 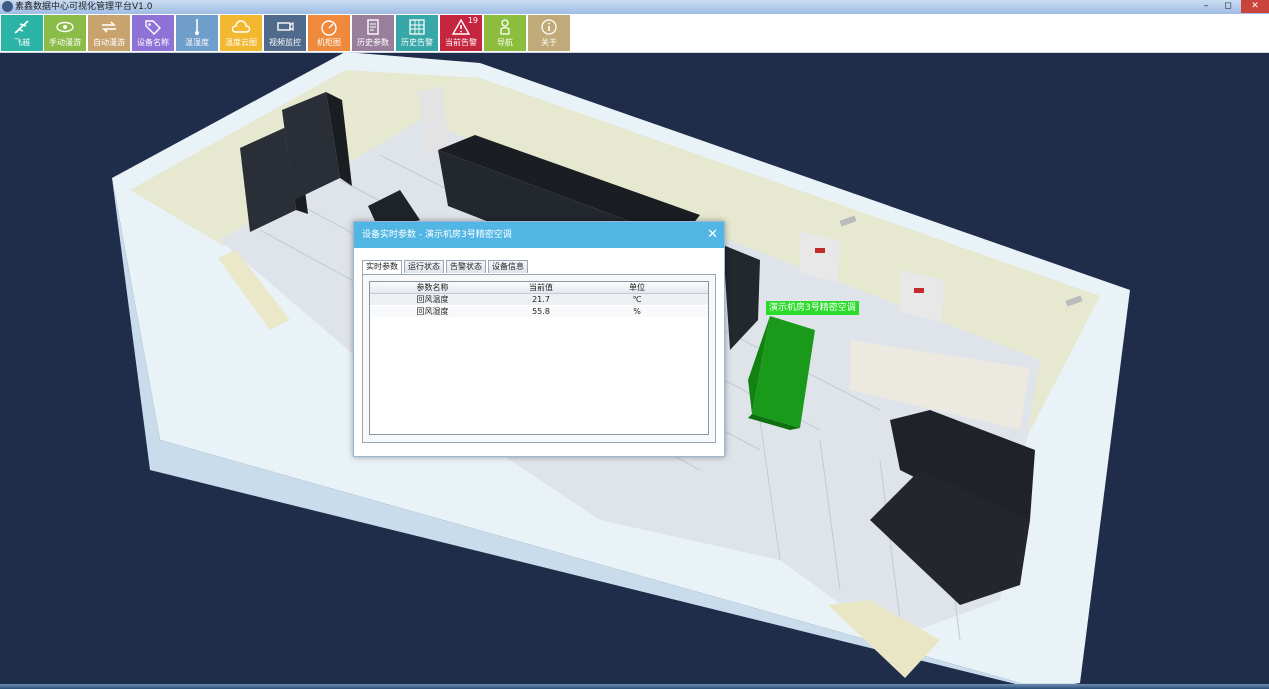 What do you see at coordinates (461, 33) in the screenshot?
I see `current-alarms-button: 19 当前告警` at bounding box center [461, 33].